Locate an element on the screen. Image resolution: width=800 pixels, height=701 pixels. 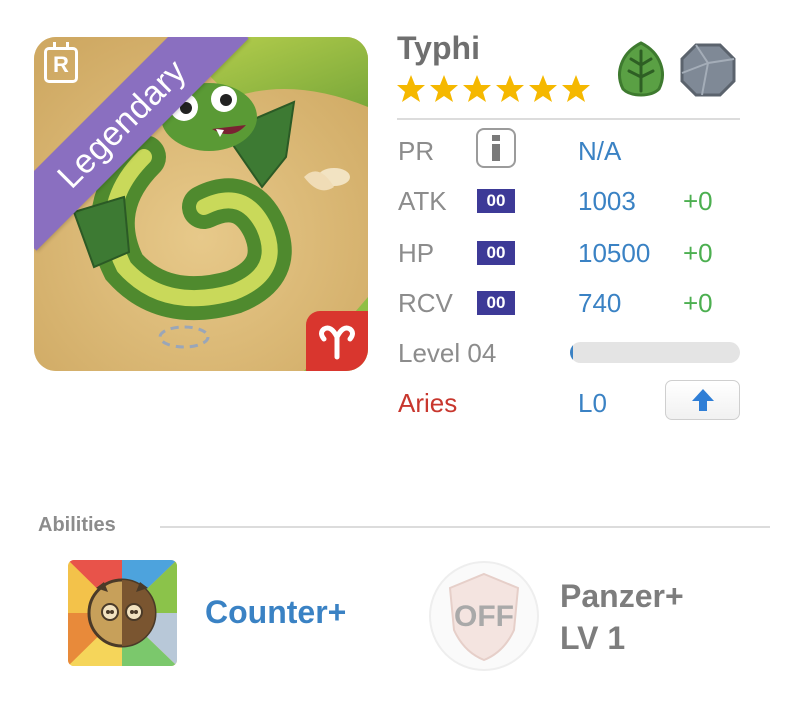
atk-bonus: +0 is located at coordinates (698, 201).